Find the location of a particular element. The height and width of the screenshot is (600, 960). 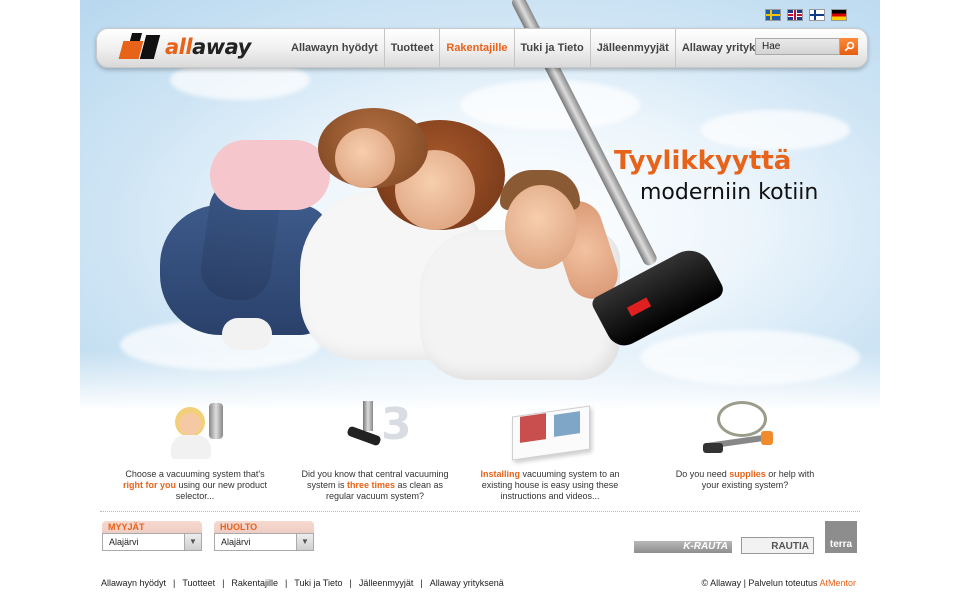

partner-logo-rautia: RAUTIA is located at coordinates (777, 545).